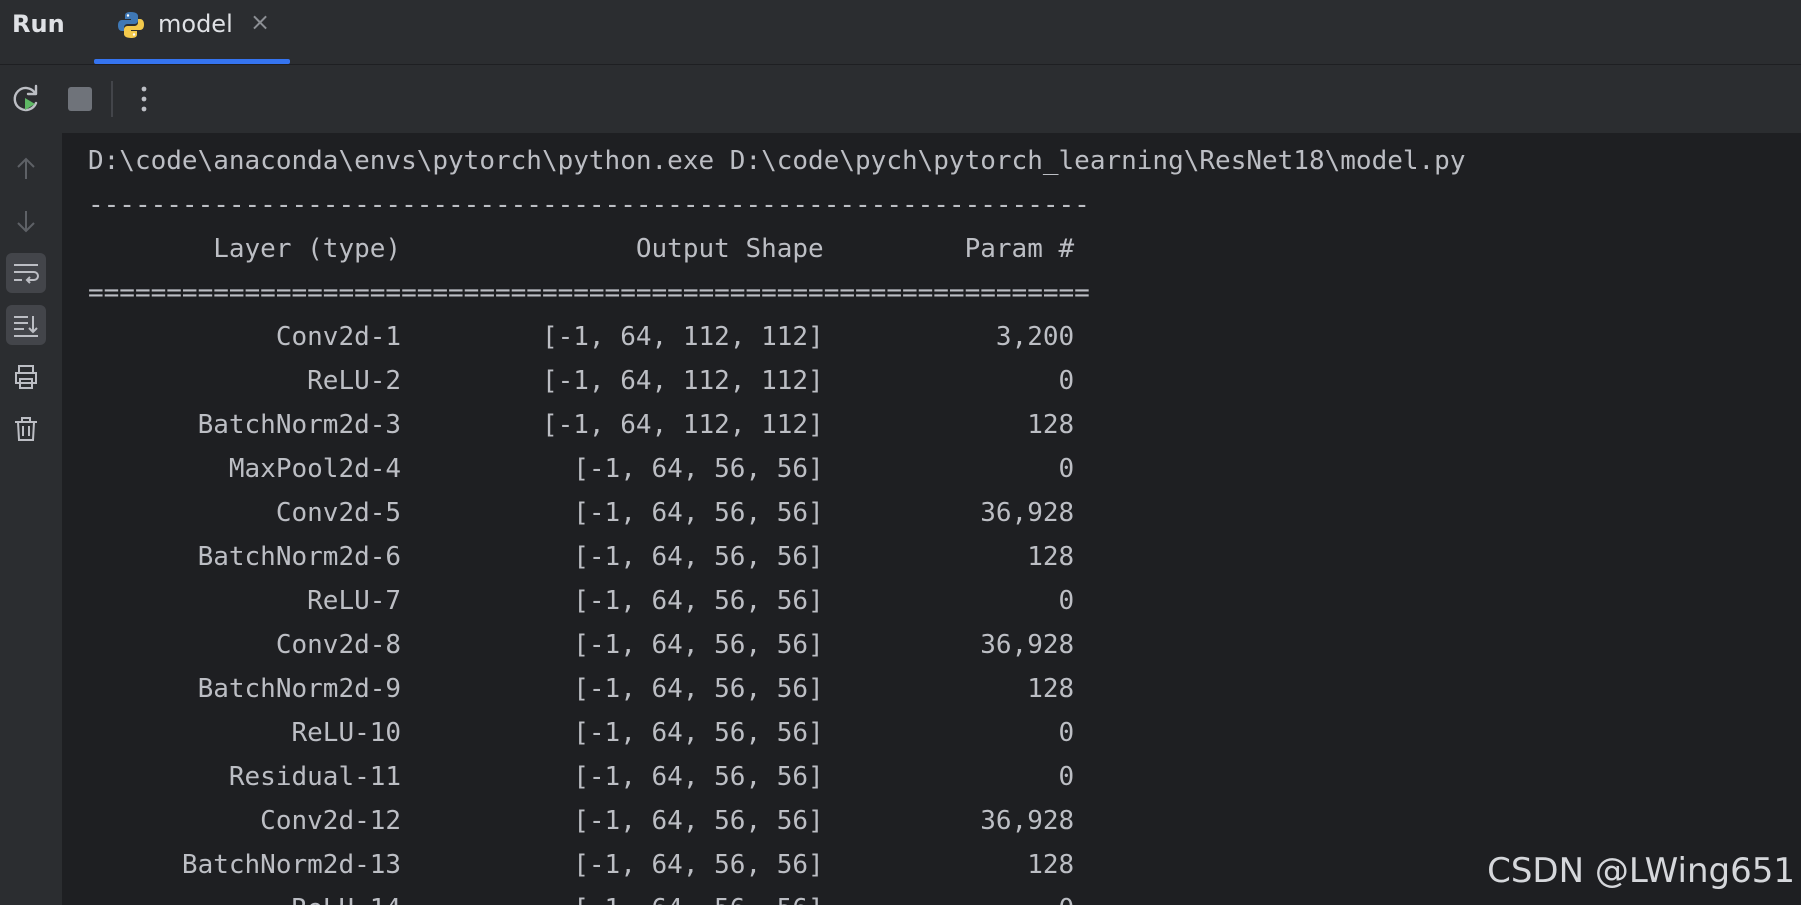 Image resolution: width=1801 pixels, height=905 pixels. I want to click on summary-row: Conv2d-5 [-1, 64, 56, 56] 36,928, so click(581, 513).